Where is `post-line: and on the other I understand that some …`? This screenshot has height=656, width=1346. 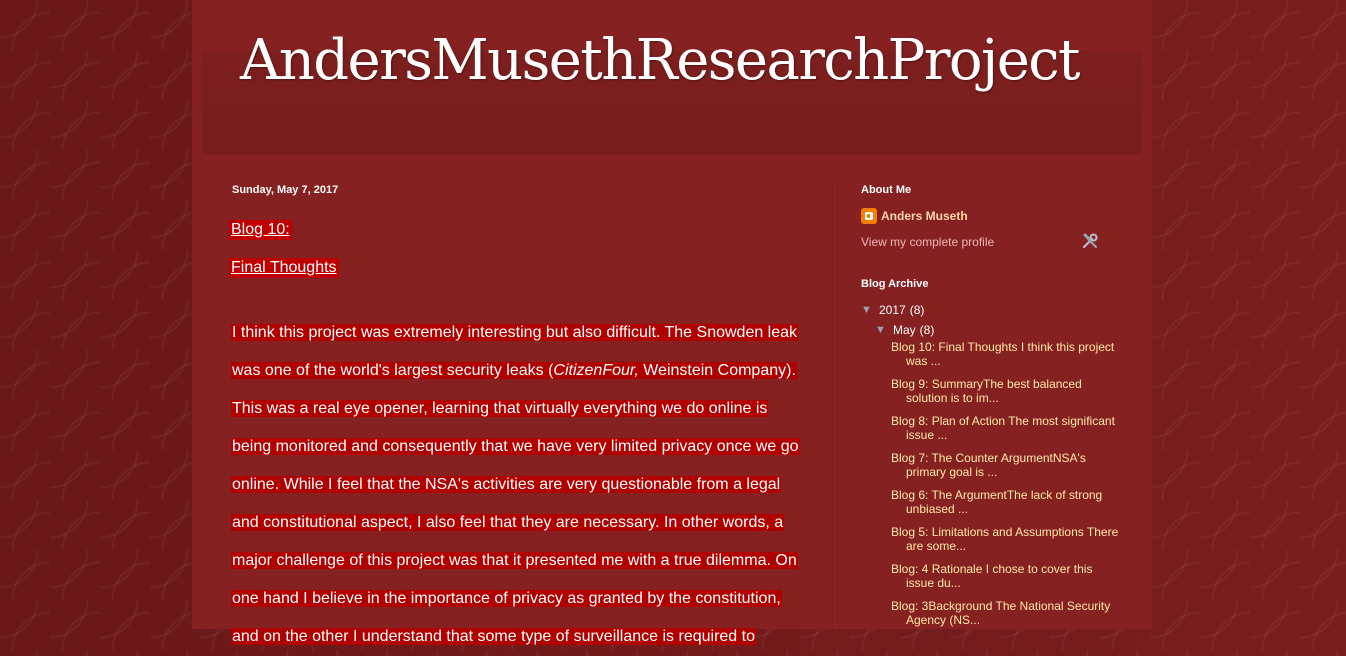
post-line: and on the other I understand that some … is located at coordinates (493, 636).